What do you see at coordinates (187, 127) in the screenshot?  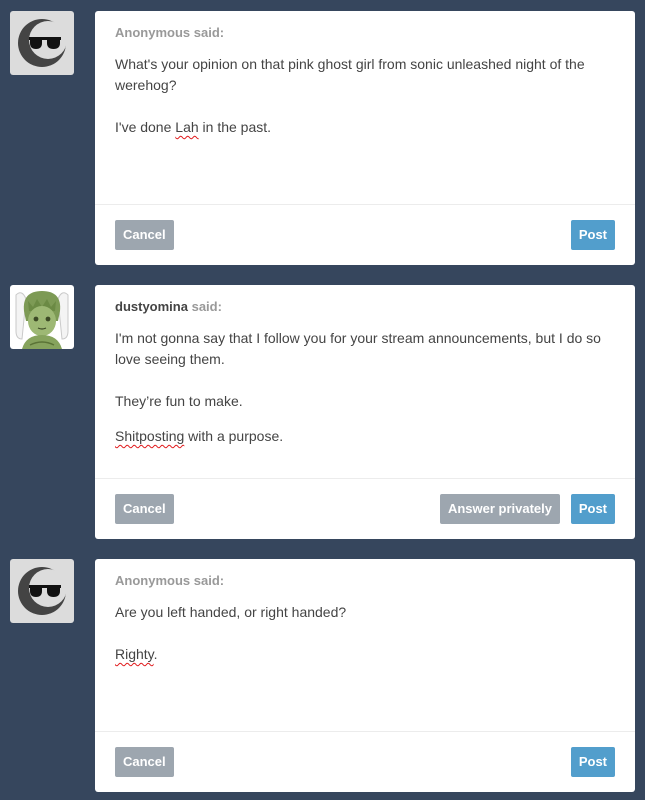 I see `misspelled-word: Lah` at bounding box center [187, 127].